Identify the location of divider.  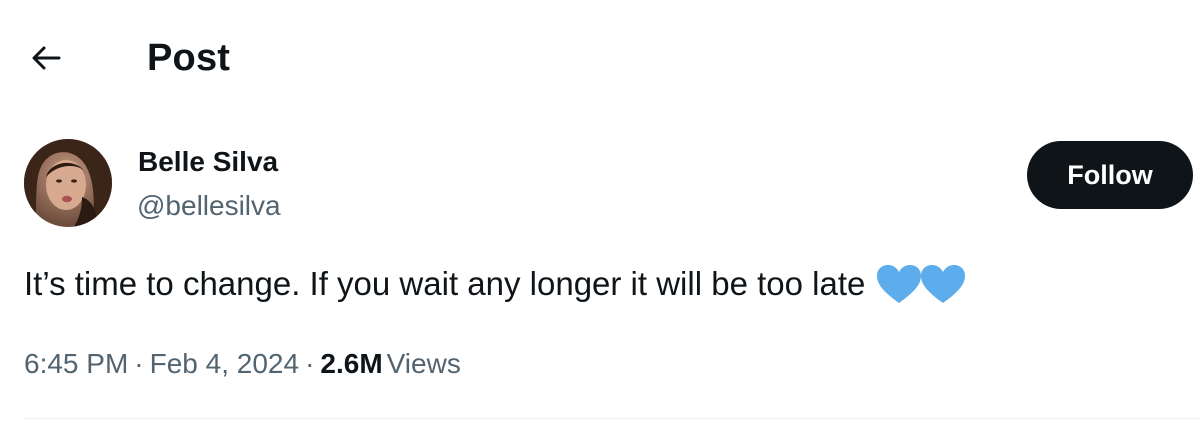
(612, 418).